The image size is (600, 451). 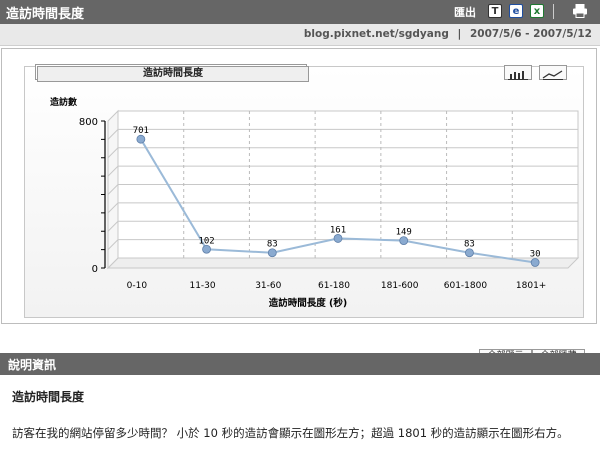 I want to click on y-axis-label: 造訪數, so click(x=64, y=102).